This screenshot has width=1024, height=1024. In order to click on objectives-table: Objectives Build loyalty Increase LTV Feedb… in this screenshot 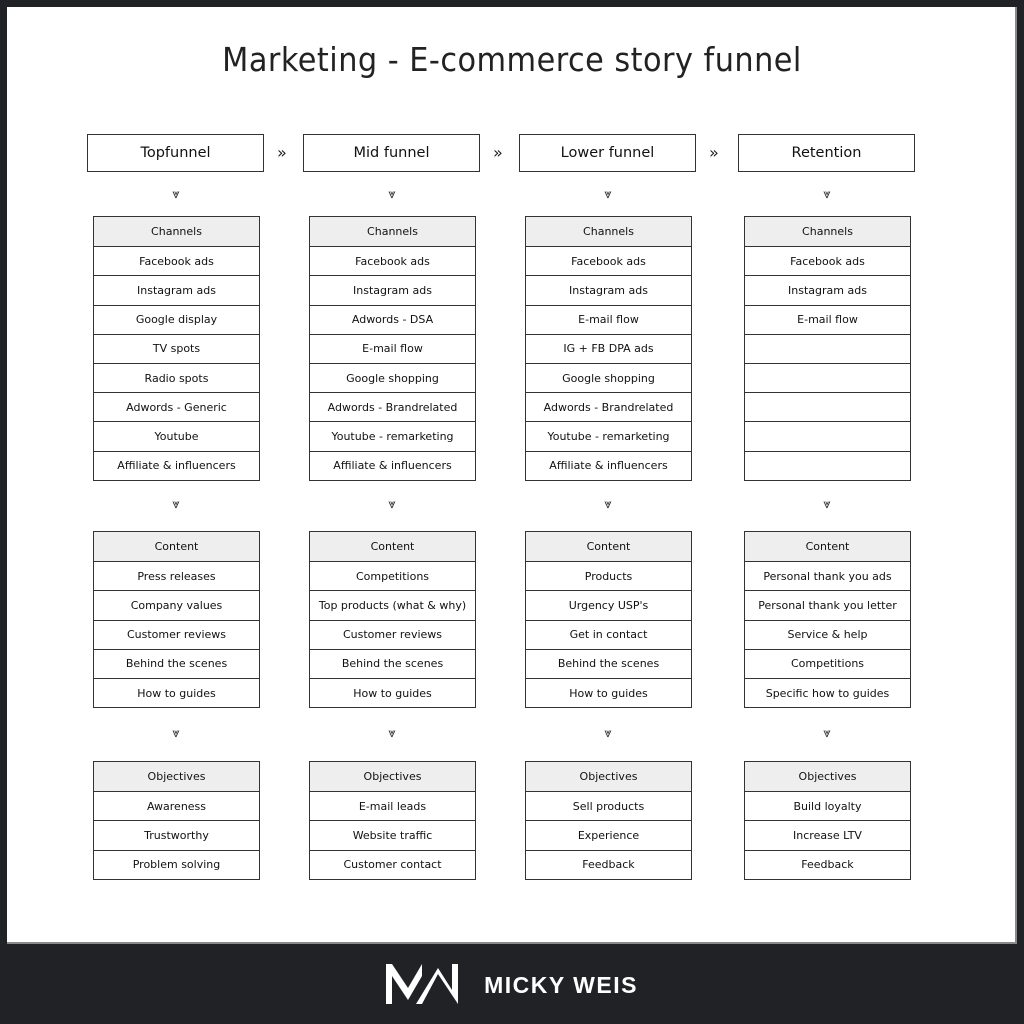, I will do `click(827, 820)`.